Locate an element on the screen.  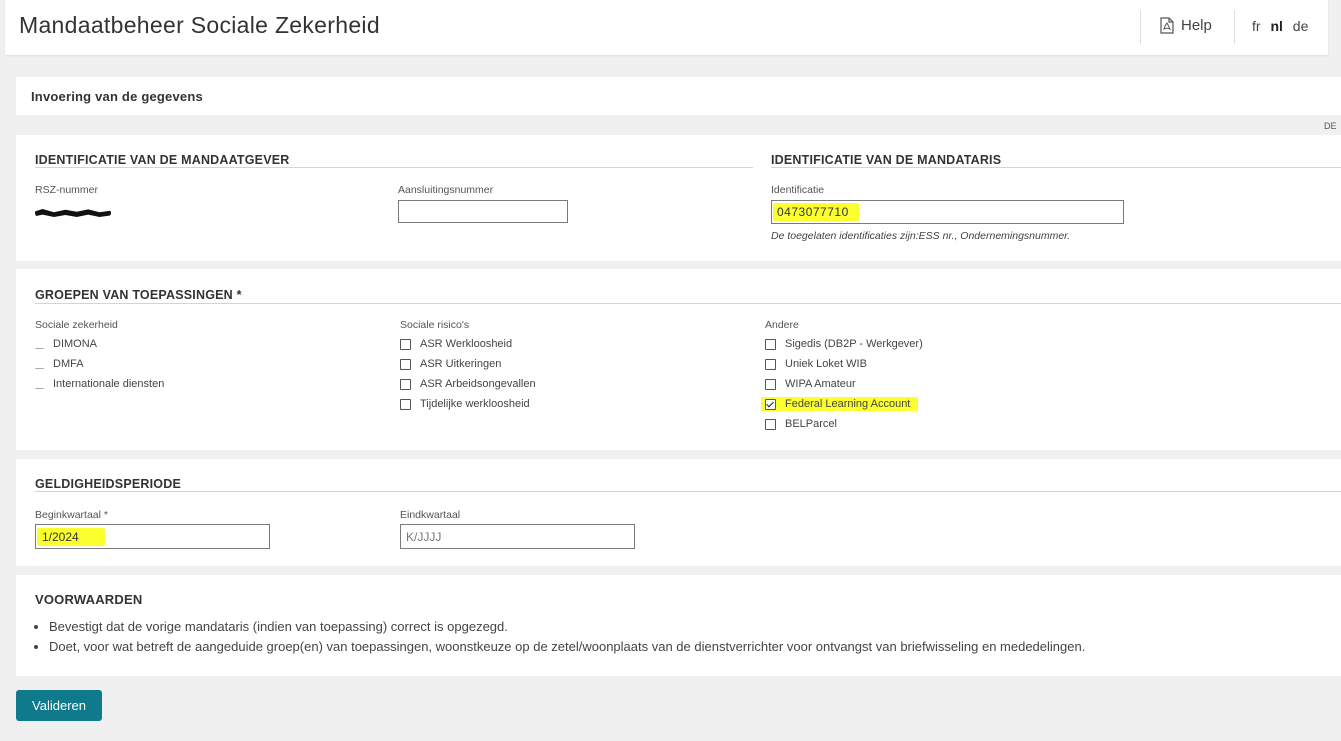
checkbox-international-services: Internationale diensten is located at coordinates (99, 384).